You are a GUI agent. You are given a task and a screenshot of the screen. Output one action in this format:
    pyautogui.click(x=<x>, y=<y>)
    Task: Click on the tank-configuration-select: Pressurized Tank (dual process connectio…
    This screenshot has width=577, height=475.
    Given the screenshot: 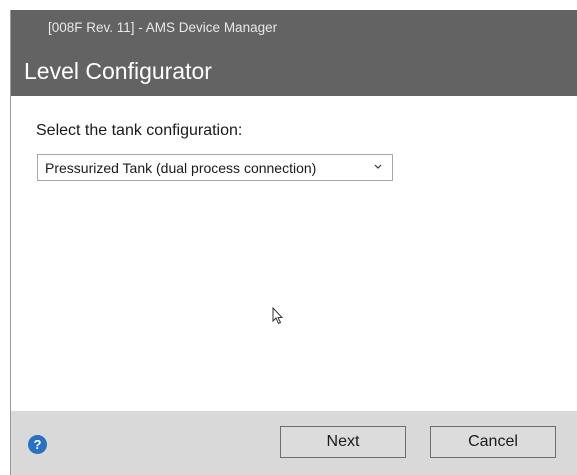 What is the action you would take?
    pyautogui.click(x=215, y=167)
    